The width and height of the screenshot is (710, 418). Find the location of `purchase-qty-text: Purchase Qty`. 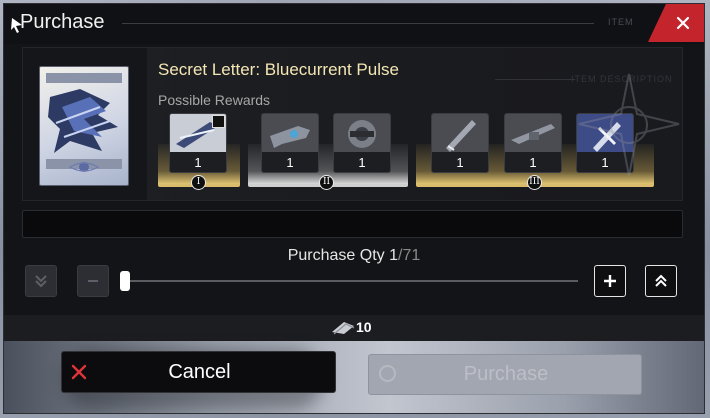

purchase-qty-text: Purchase Qty is located at coordinates (336, 255).